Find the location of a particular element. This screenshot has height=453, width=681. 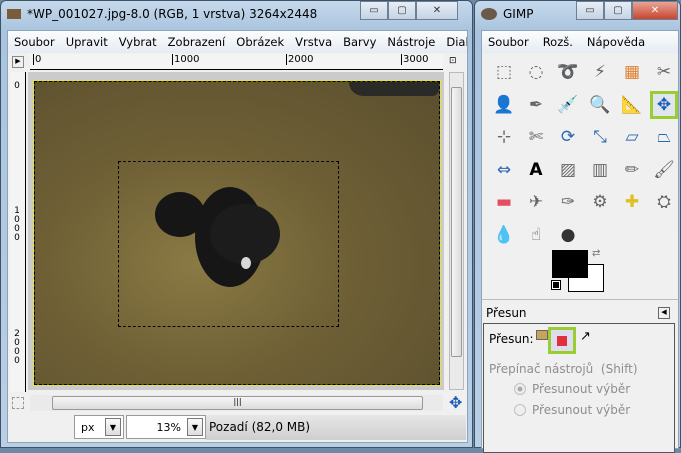

ruler-label: 3000 is located at coordinates (415, 59).